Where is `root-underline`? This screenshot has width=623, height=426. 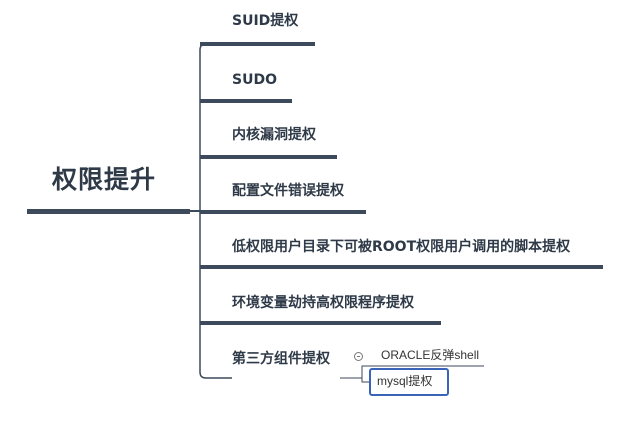 root-underline is located at coordinates (108, 211).